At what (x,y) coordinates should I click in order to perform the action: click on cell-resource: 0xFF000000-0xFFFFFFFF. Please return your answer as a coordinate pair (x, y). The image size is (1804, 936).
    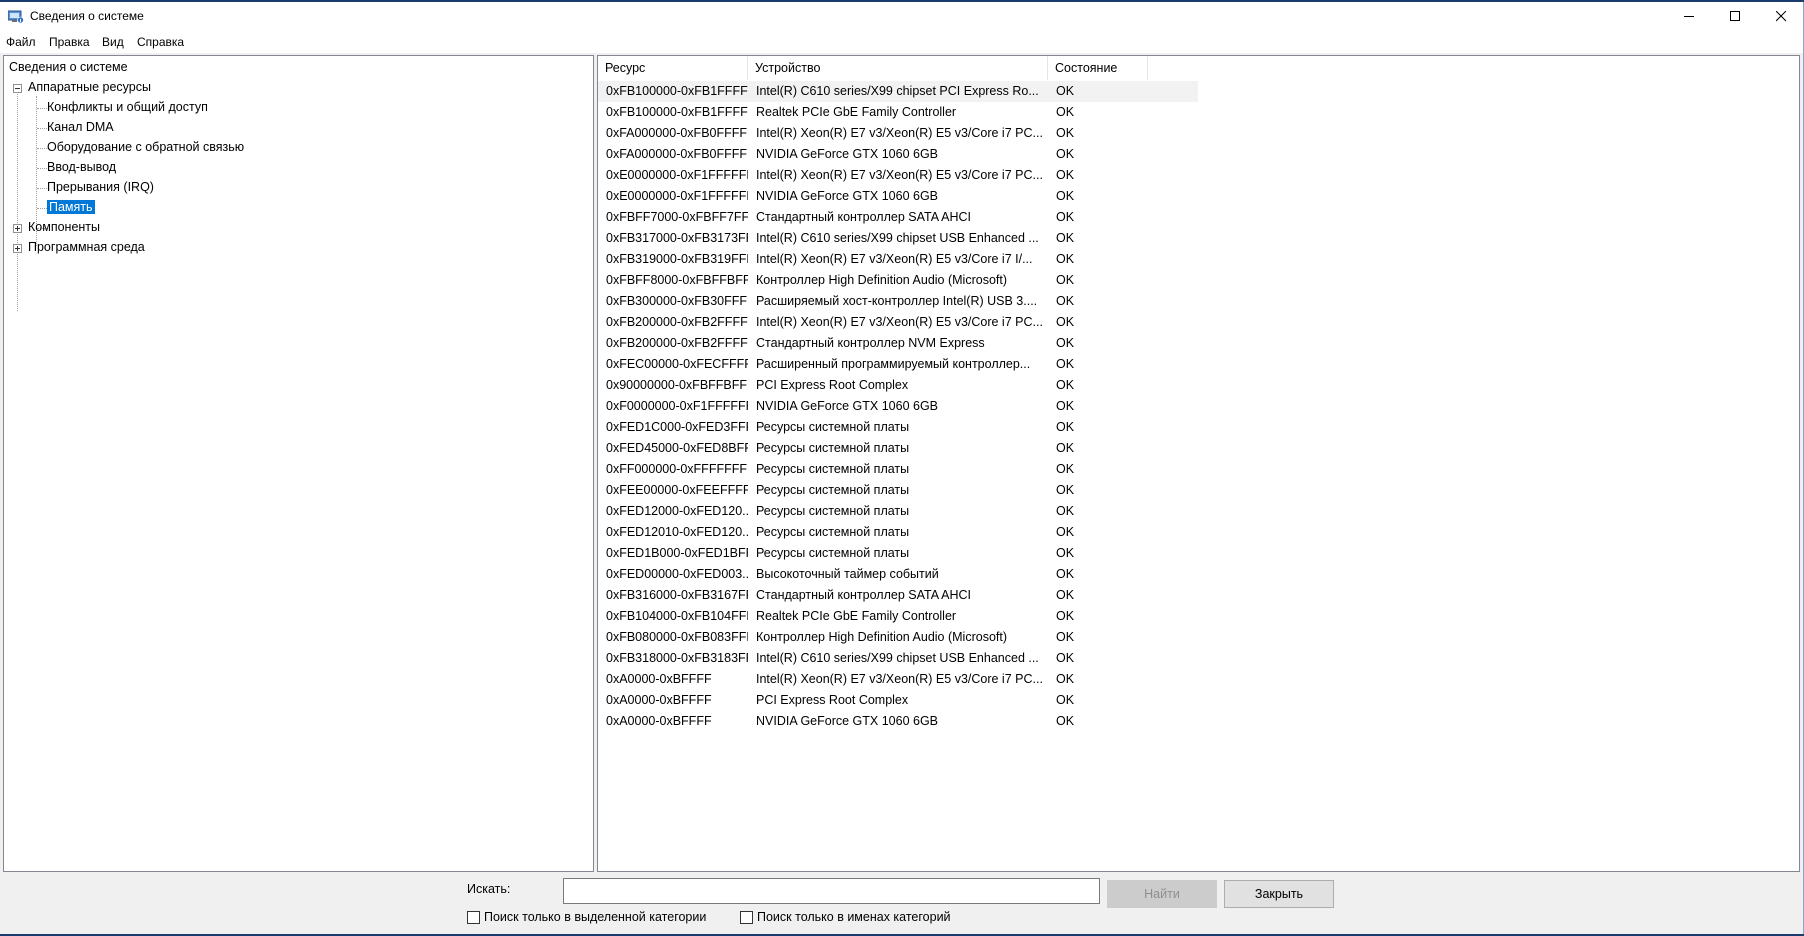
    Looking at the image, I should click on (677, 469).